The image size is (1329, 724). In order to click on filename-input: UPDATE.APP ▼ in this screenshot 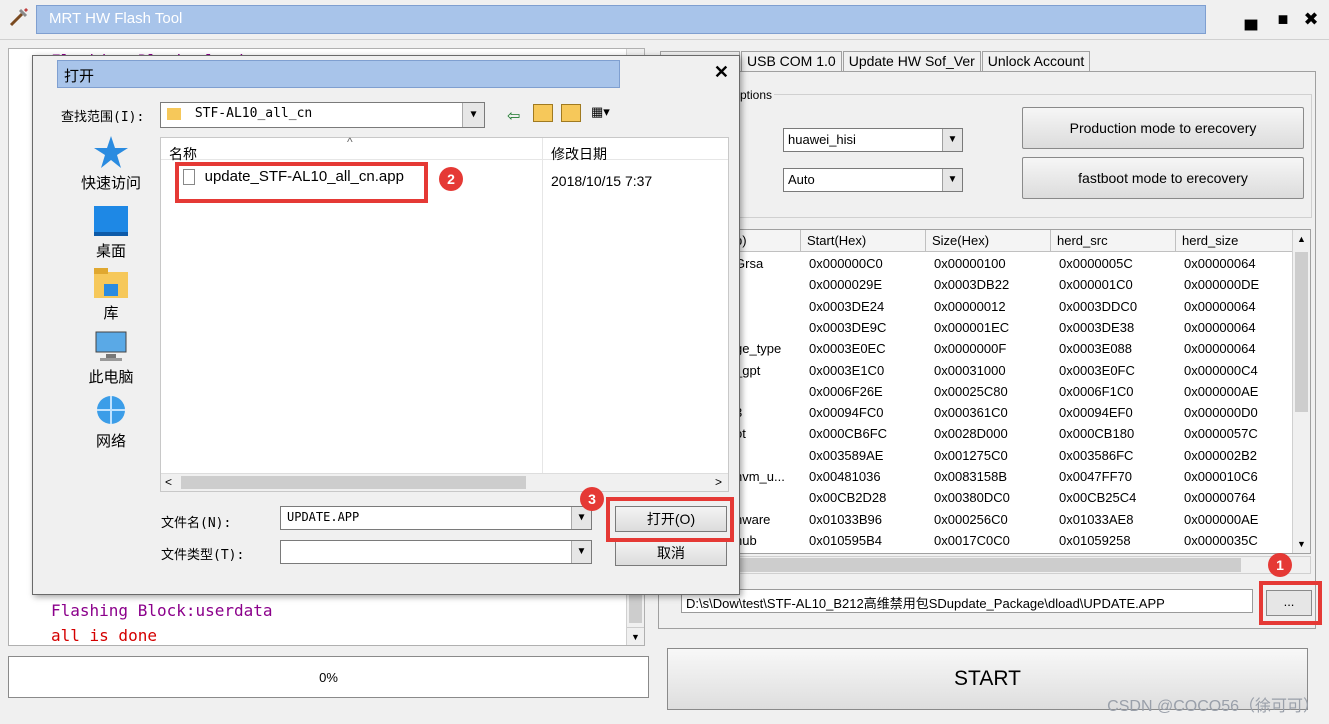, I will do `click(436, 518)`.